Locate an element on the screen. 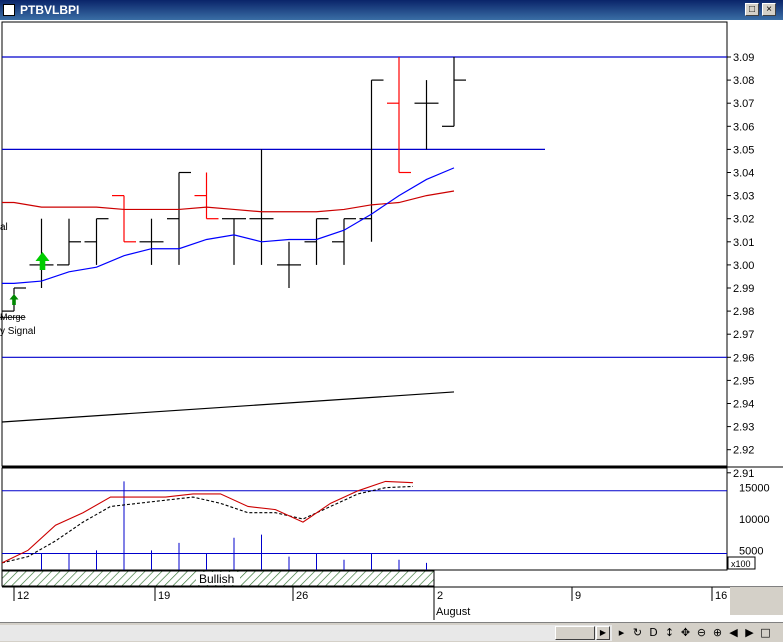 This screenshot has width=783, height=642. y-tick-label: 2.95 is located at coordinates (743, 381).